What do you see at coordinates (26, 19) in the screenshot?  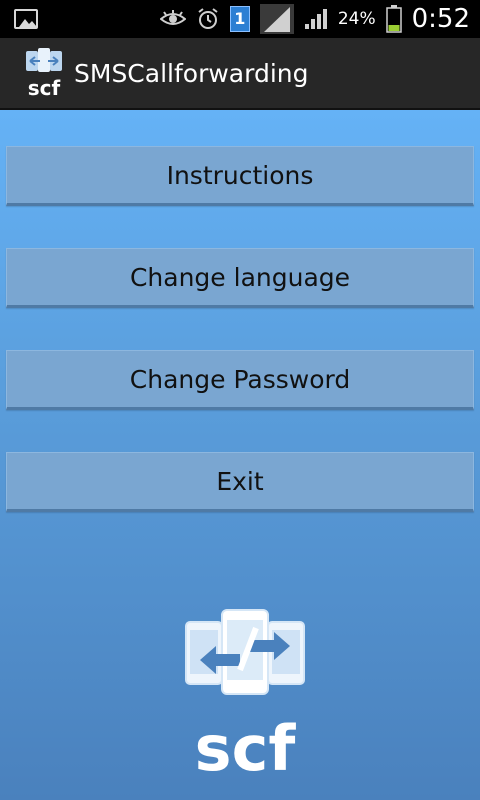 I see `gallery-icon` at bounding box center [26, 19].